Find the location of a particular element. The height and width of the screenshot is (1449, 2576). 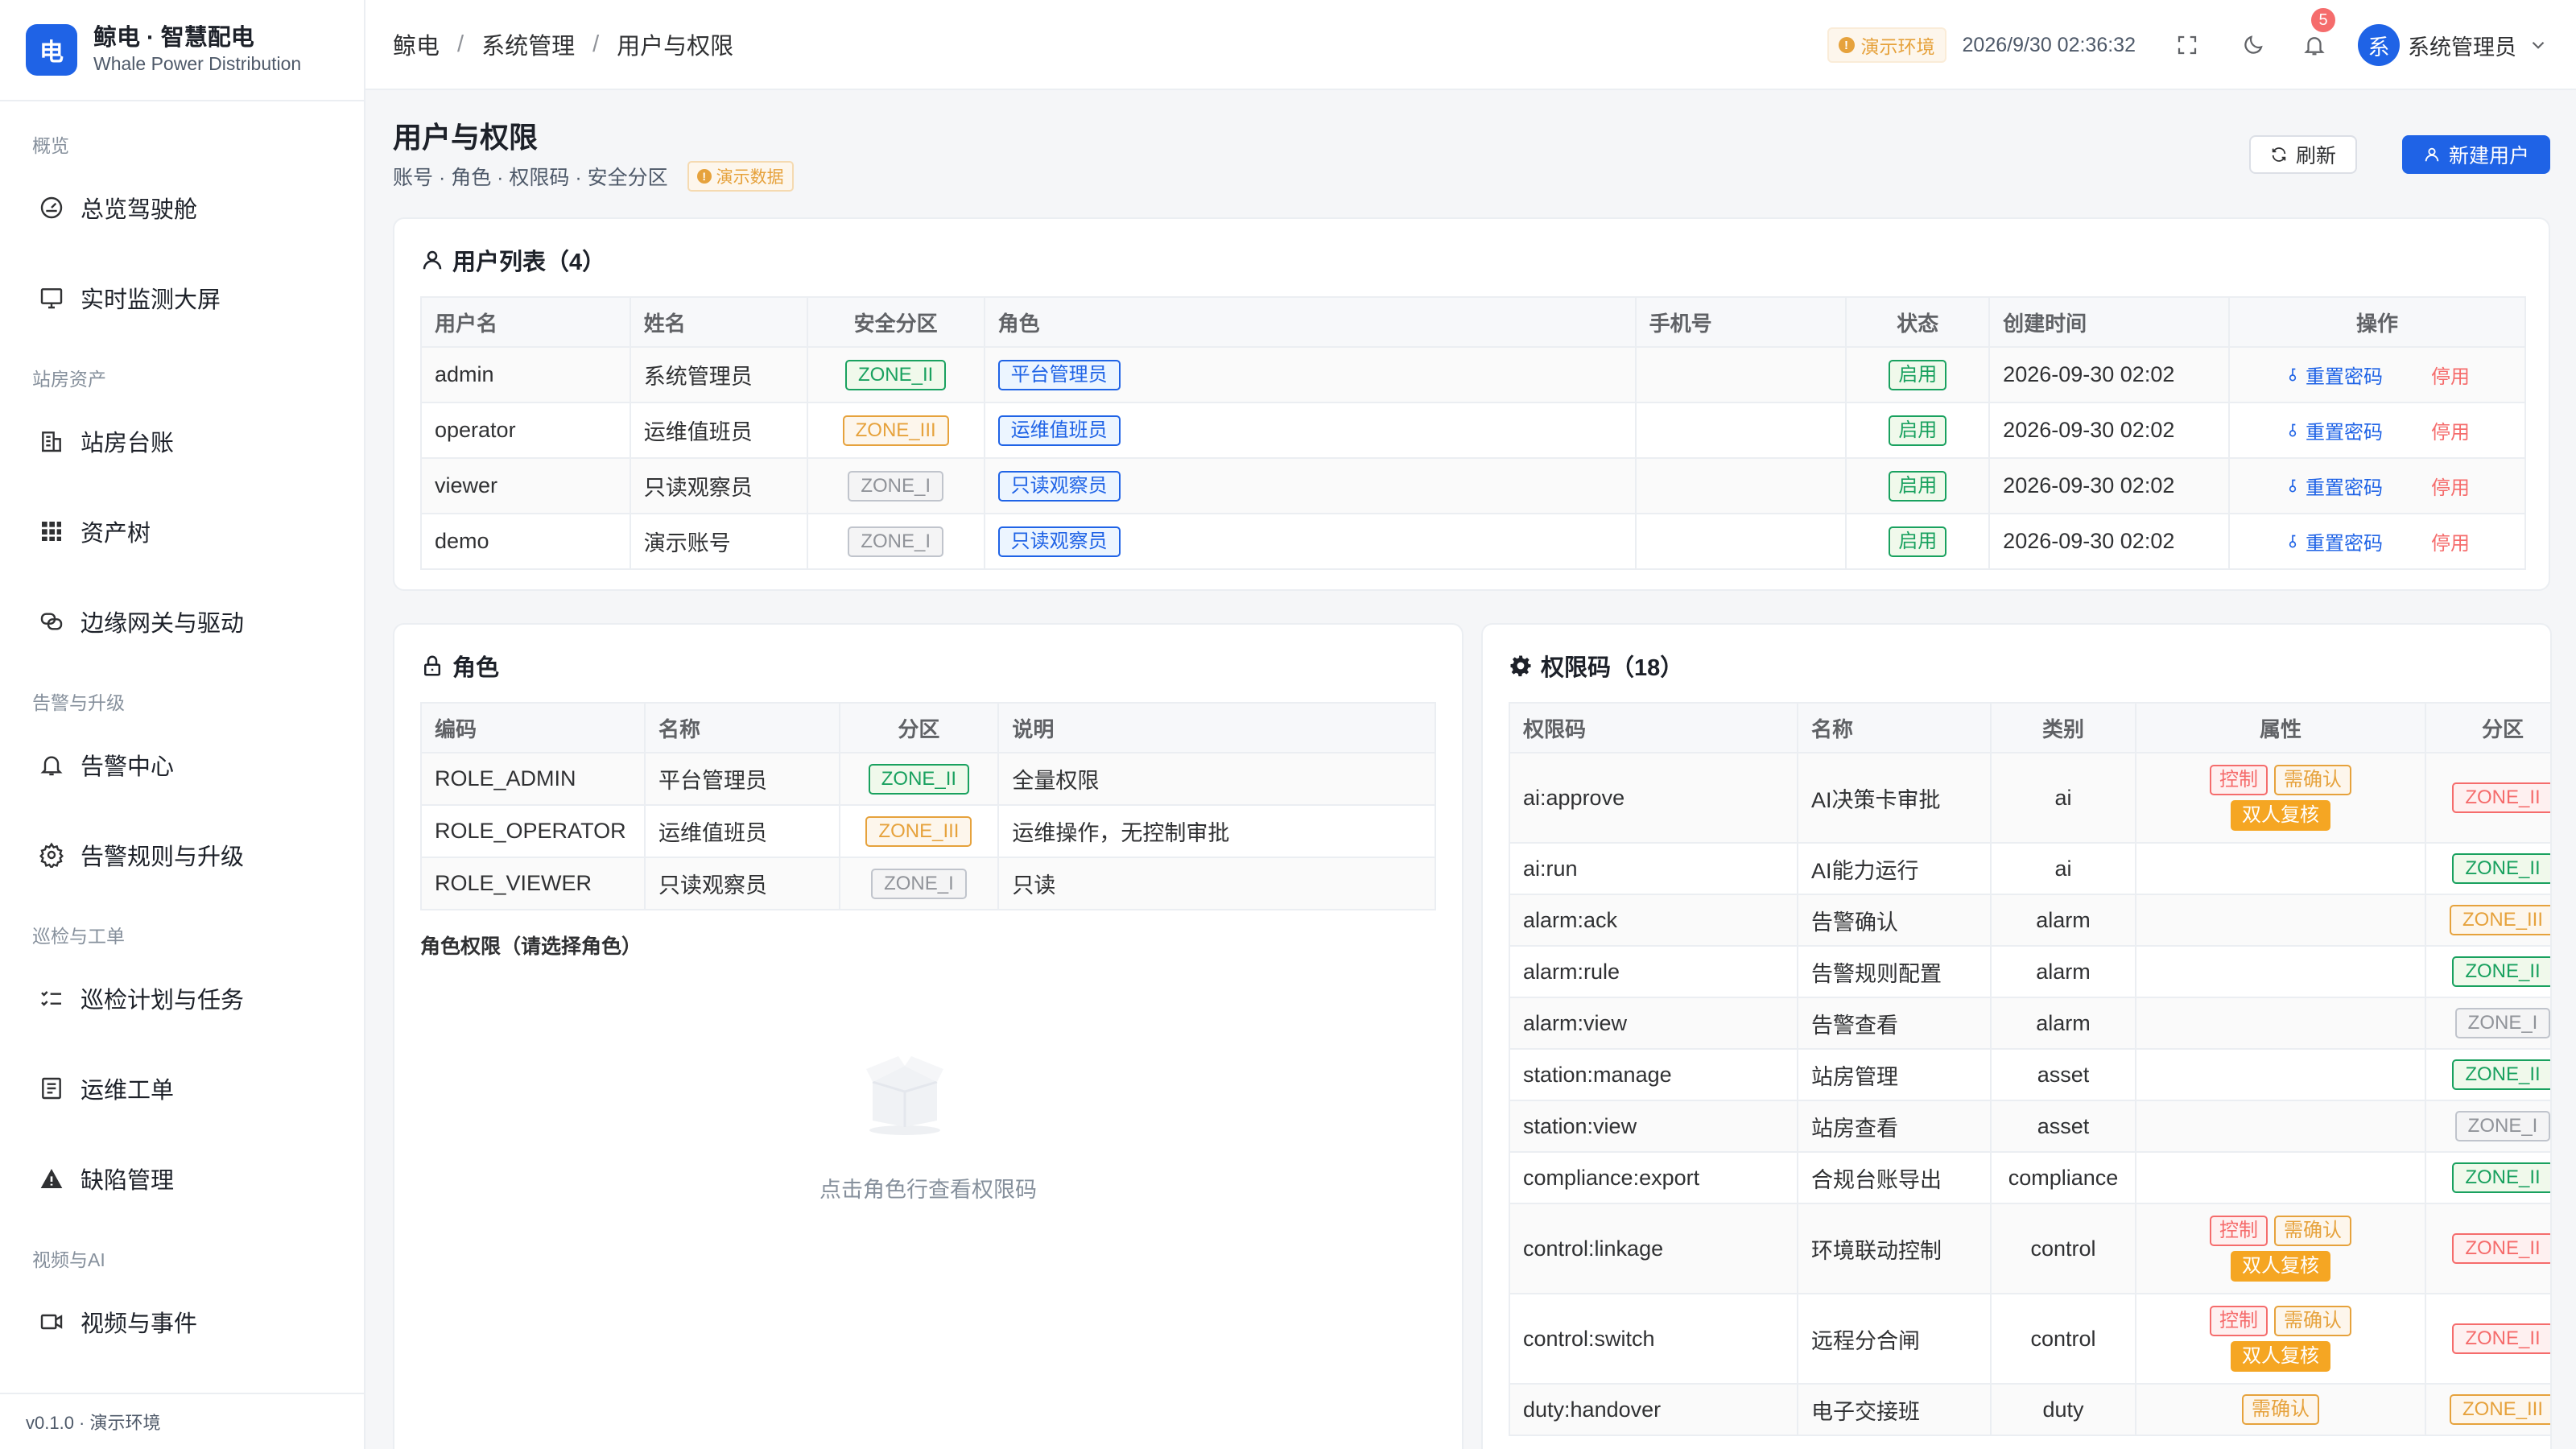

nav-item-label: 运维工单 is located at coordinates (127, 1091).